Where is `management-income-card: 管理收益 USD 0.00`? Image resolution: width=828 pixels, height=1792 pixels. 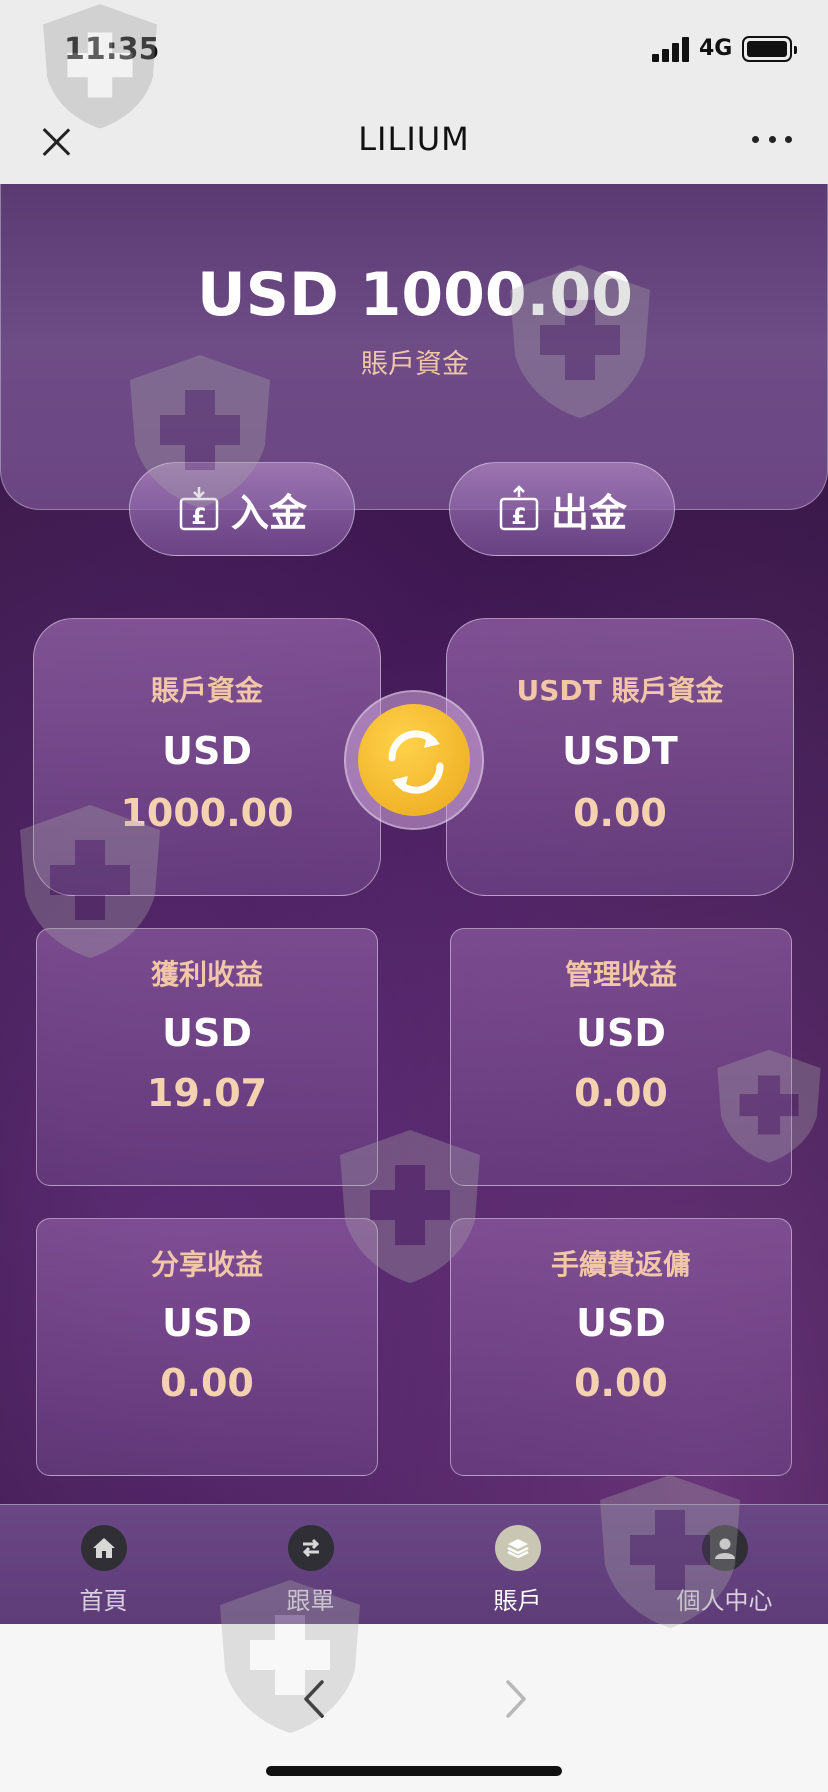 management-income-card: 管理收益 USD 0.00 is located at coordinates (621, 1057).